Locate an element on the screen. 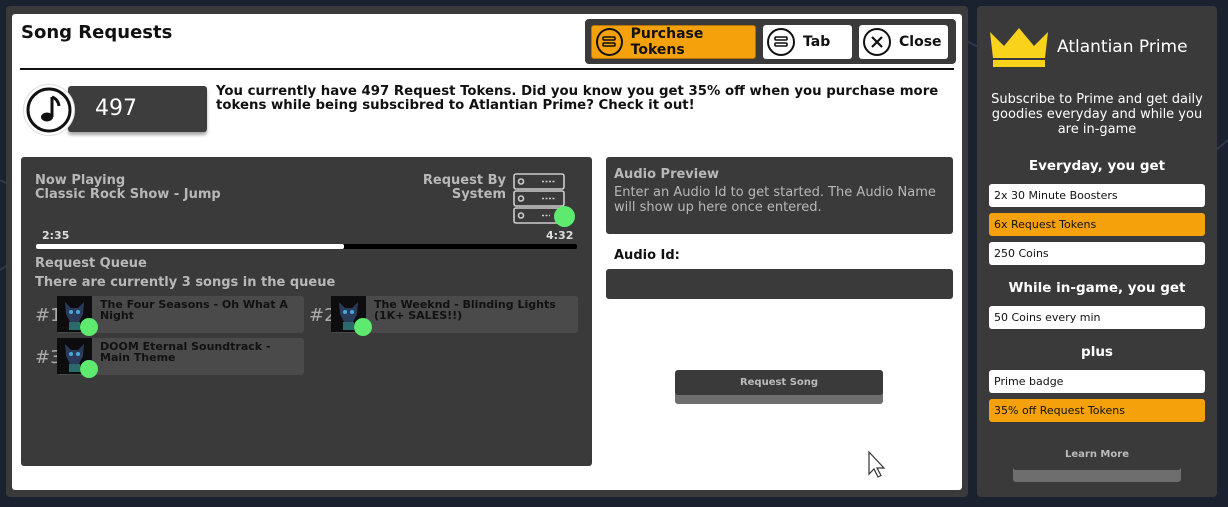  song-progress-fill is located at coordinates (190, 246).